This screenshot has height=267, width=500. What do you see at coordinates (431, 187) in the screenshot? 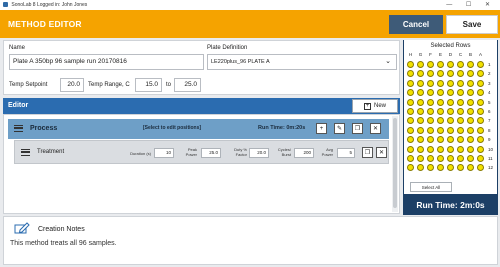
I see `select-all-button: Select All` at bounding box center [431, 187].